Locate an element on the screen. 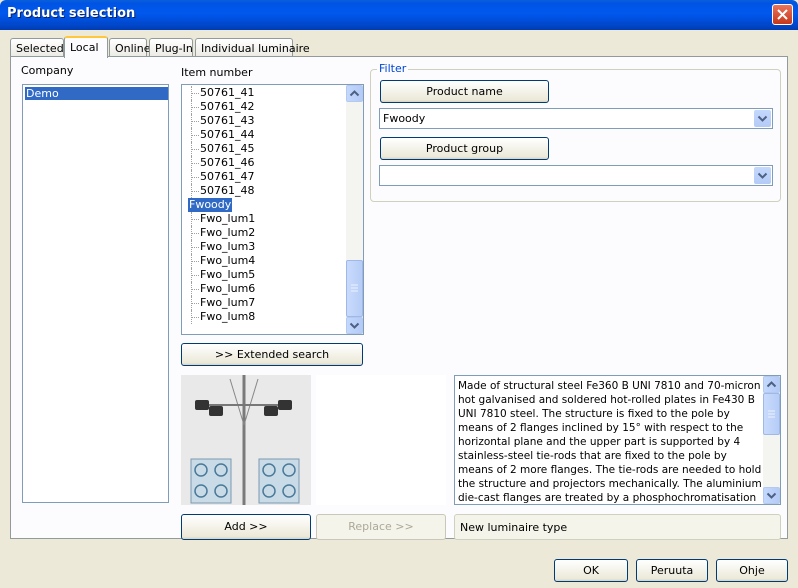  tree-item: 50761_45 is located at coordinates (227, 149).